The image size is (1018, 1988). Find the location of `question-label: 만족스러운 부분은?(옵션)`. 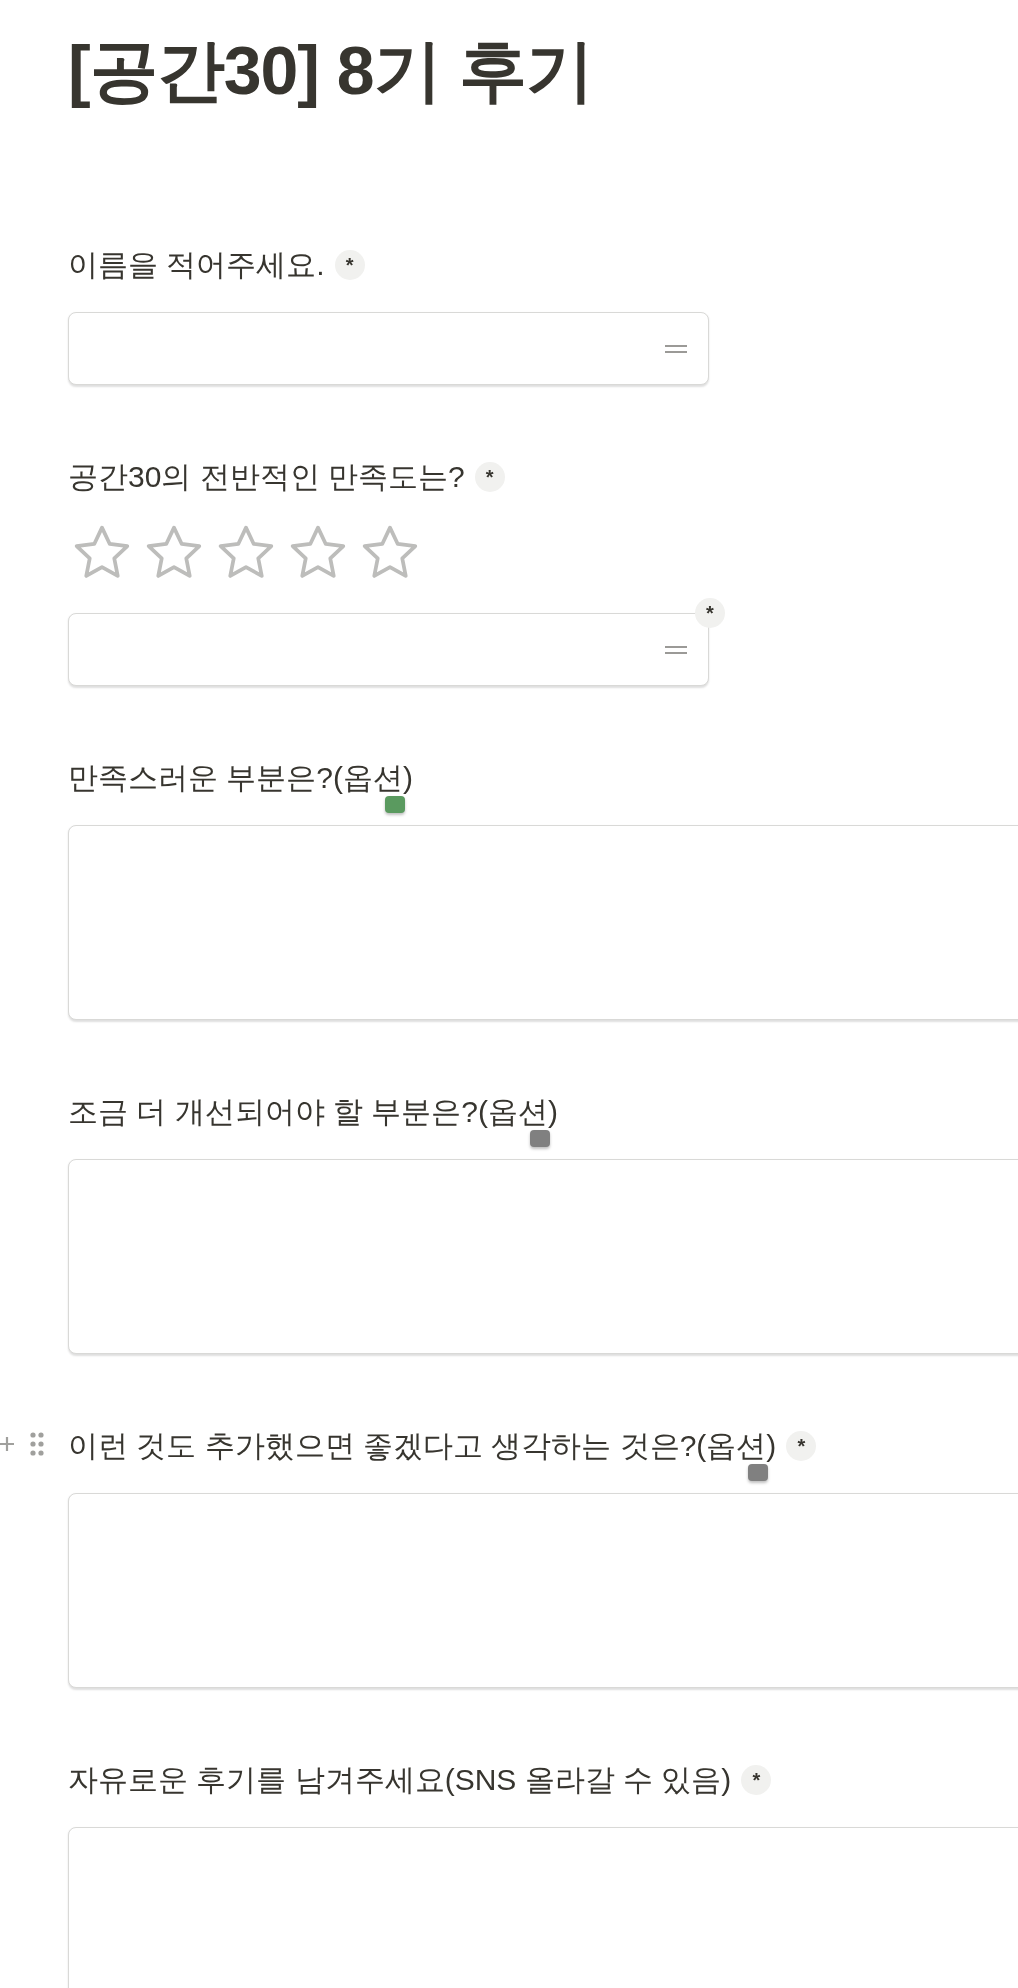

question-label: 만족스러운 부분은?(옵션) is located at coordinates (240, 778).